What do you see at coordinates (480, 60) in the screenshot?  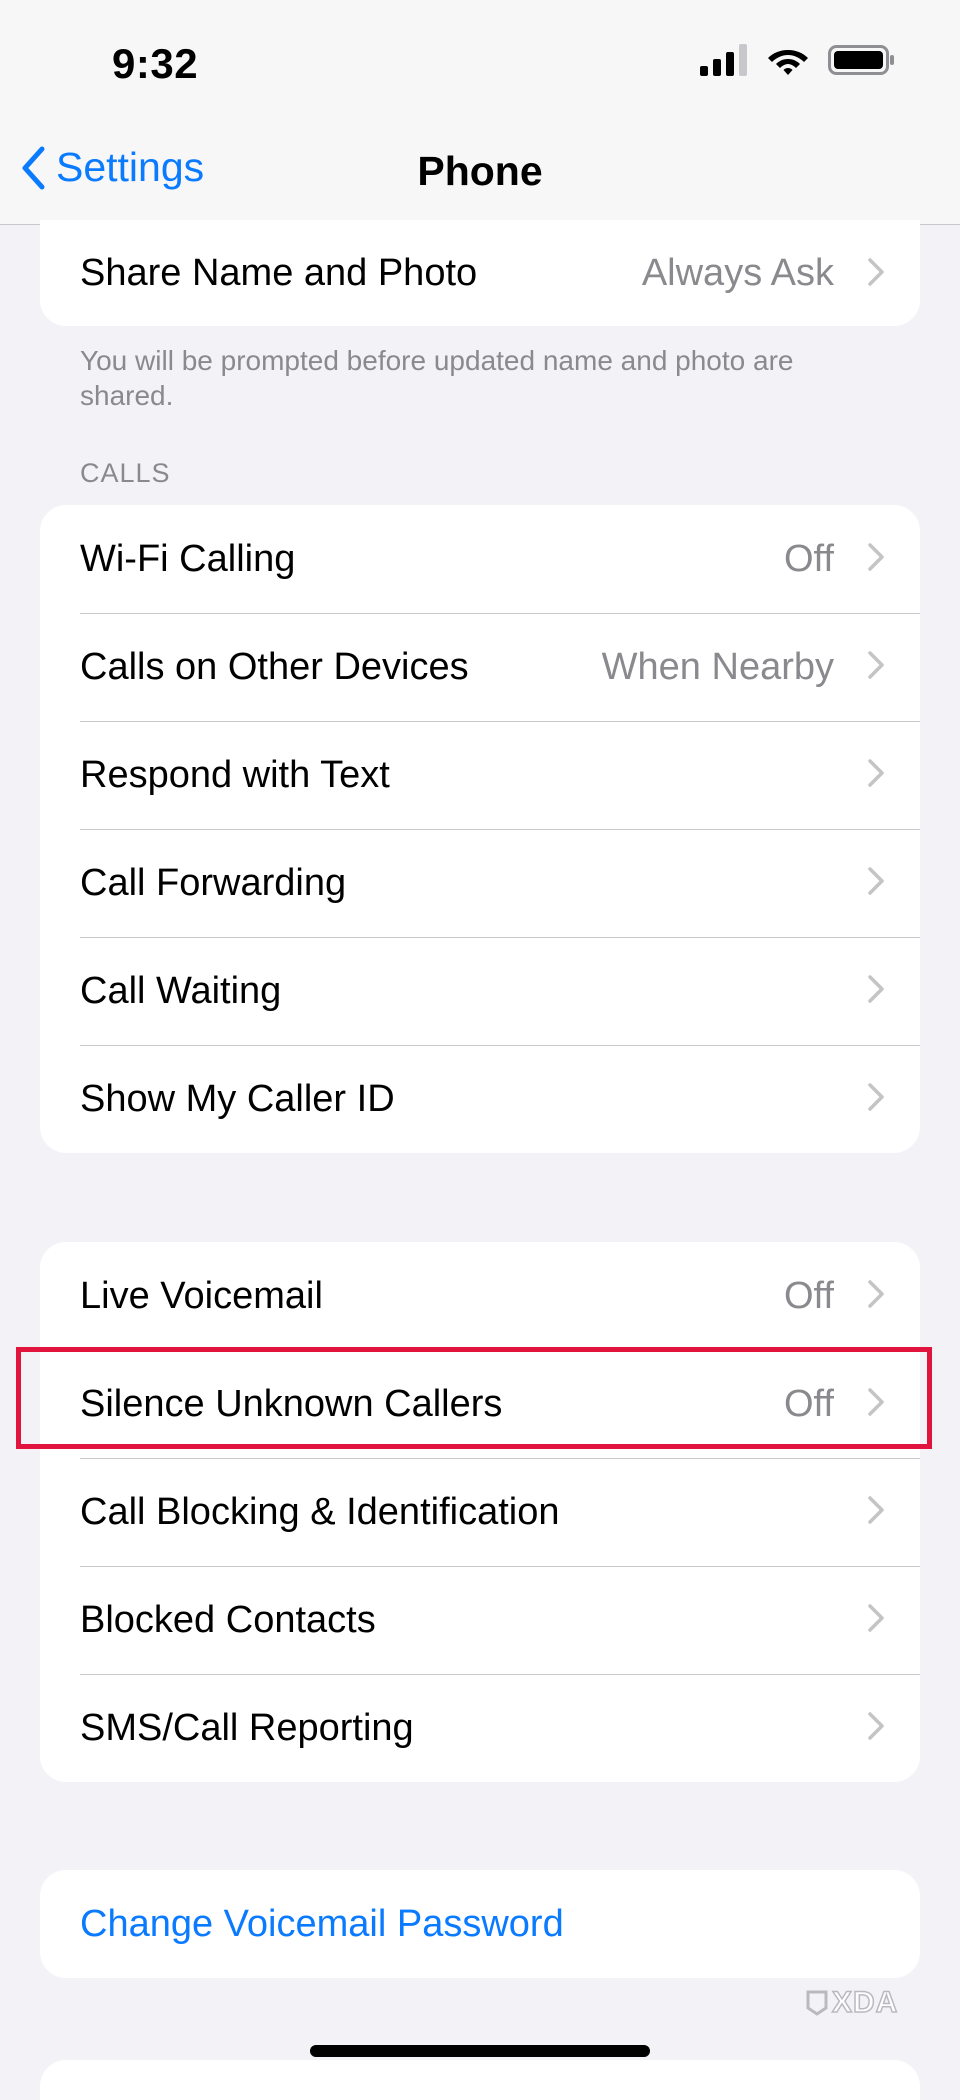 I see `status-bar: 9:32` at bounding box center [480, 60].